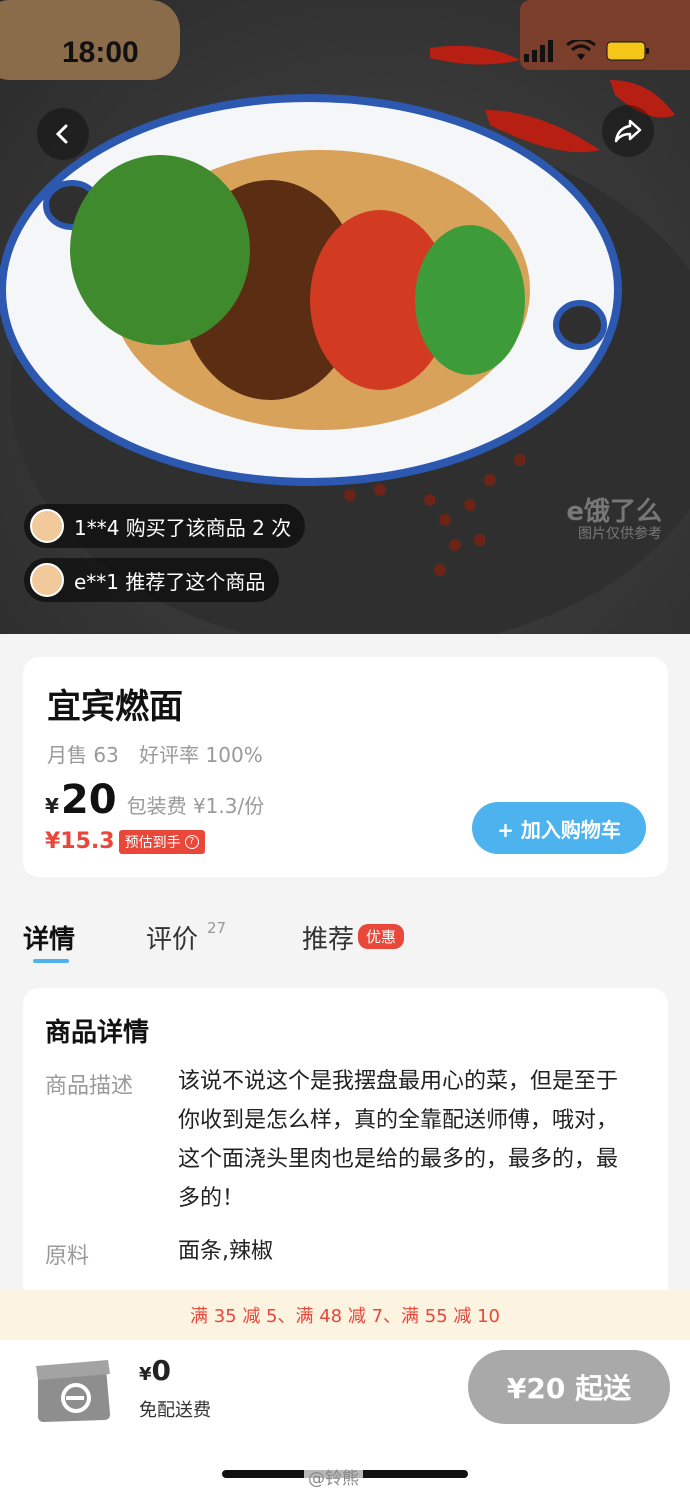  I want to click on status-icons, so click(587, 52).